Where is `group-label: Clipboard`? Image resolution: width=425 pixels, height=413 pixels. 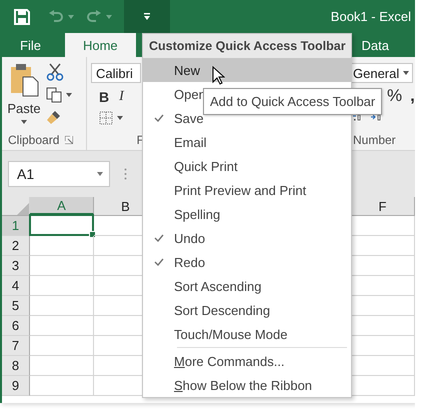
group-label: Clipboard is located at coordinates (34, 140).